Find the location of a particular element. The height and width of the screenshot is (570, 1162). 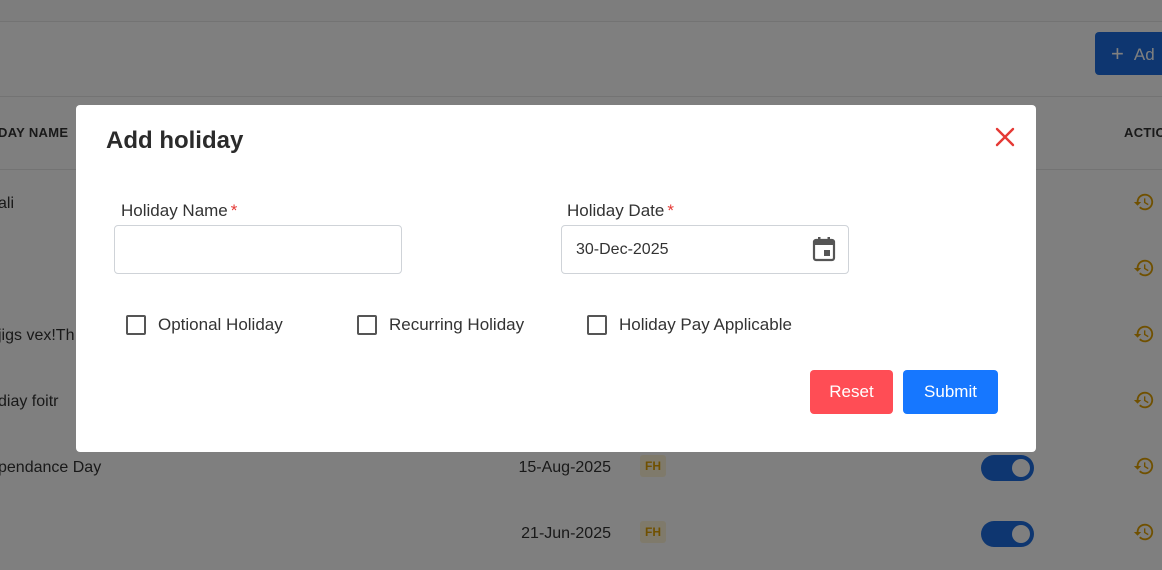

close-icon is located at coordinates (1005, 137).